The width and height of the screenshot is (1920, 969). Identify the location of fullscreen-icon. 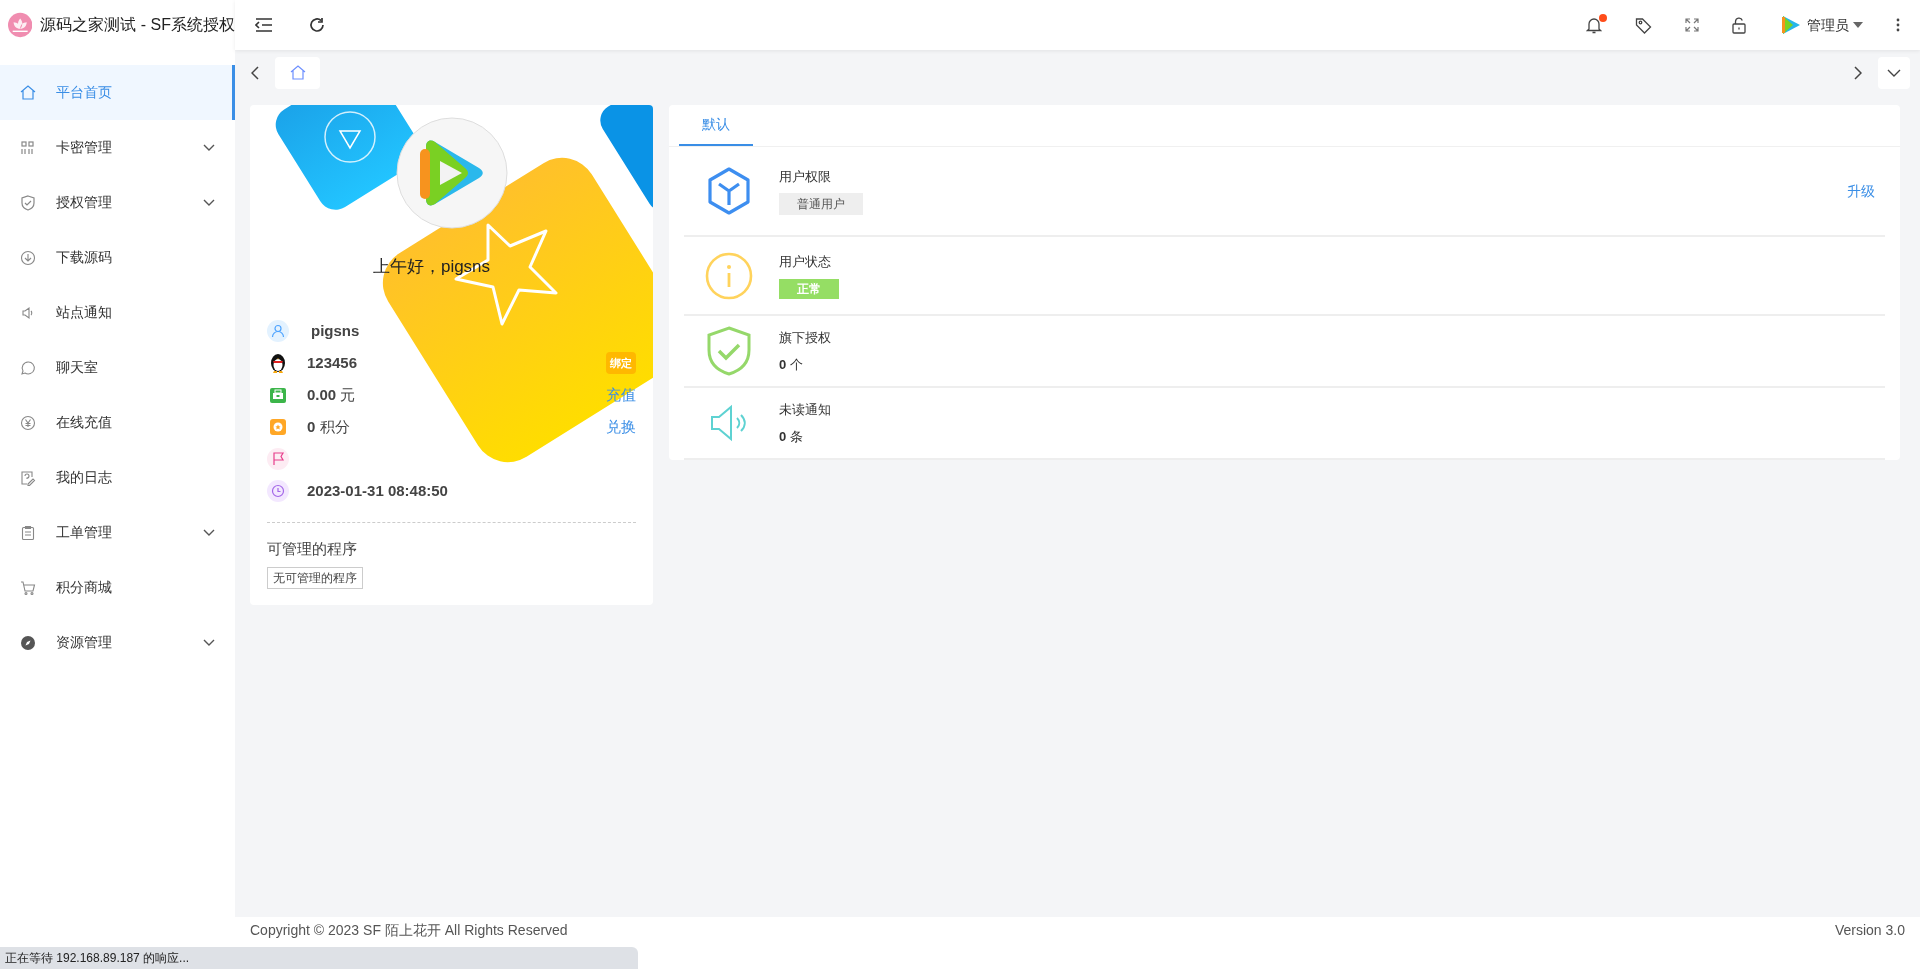
(1692, 25).